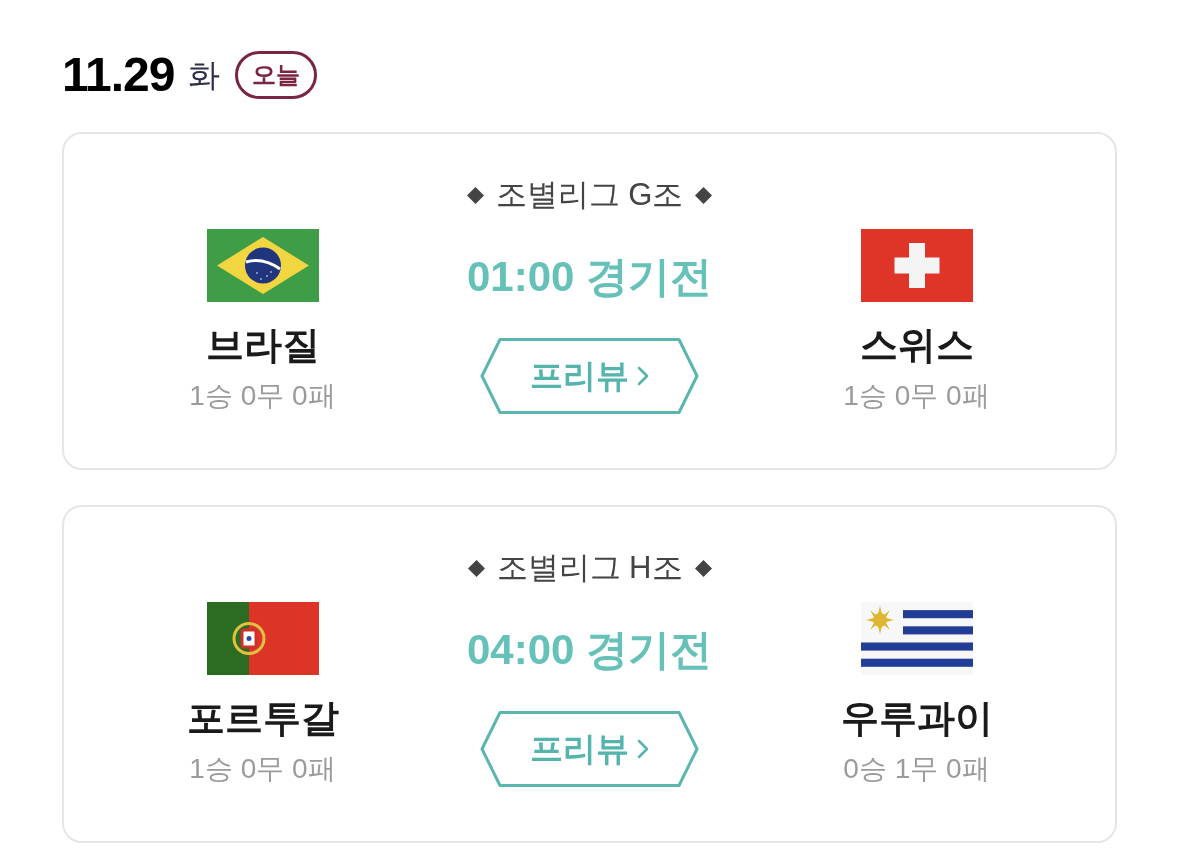  Describe the element at coordinates (916, 345) in the screenshot. I see `team-name: 스위스` at that location.